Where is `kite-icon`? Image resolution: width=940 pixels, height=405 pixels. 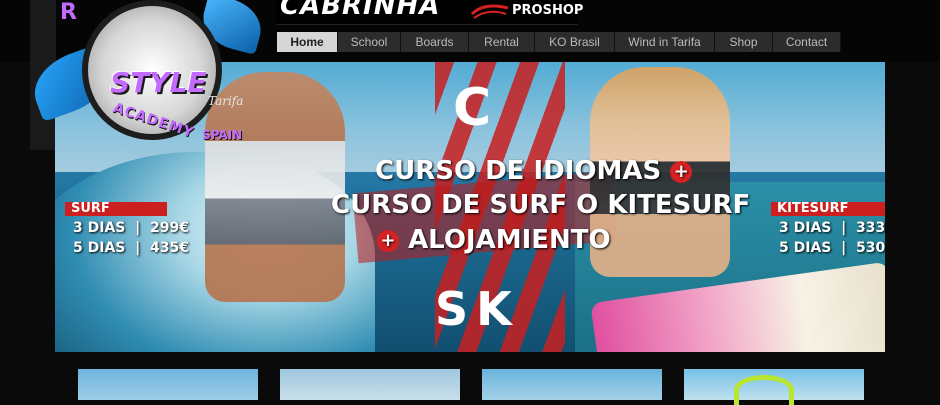
kite-icon is located at coordinates (764, 390).